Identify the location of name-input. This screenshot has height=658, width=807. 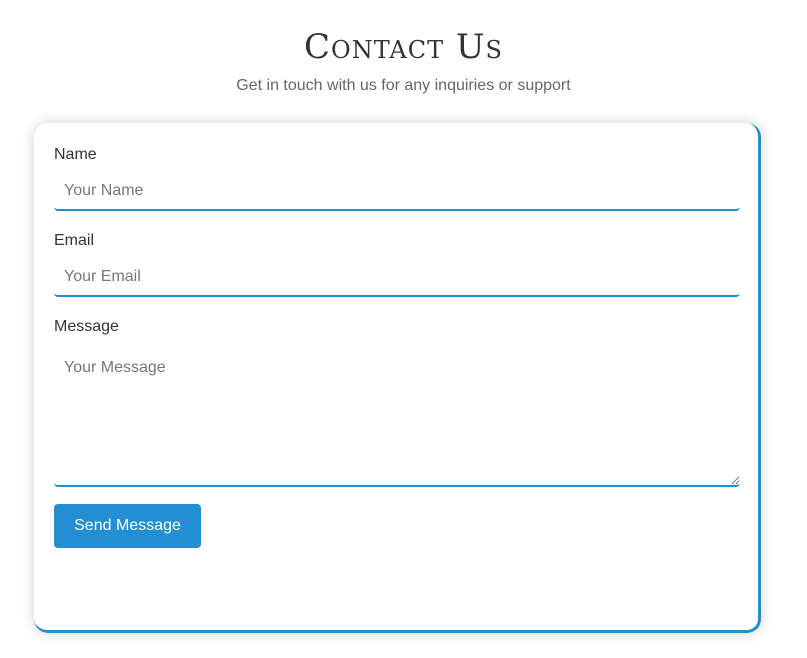
(397, 192).